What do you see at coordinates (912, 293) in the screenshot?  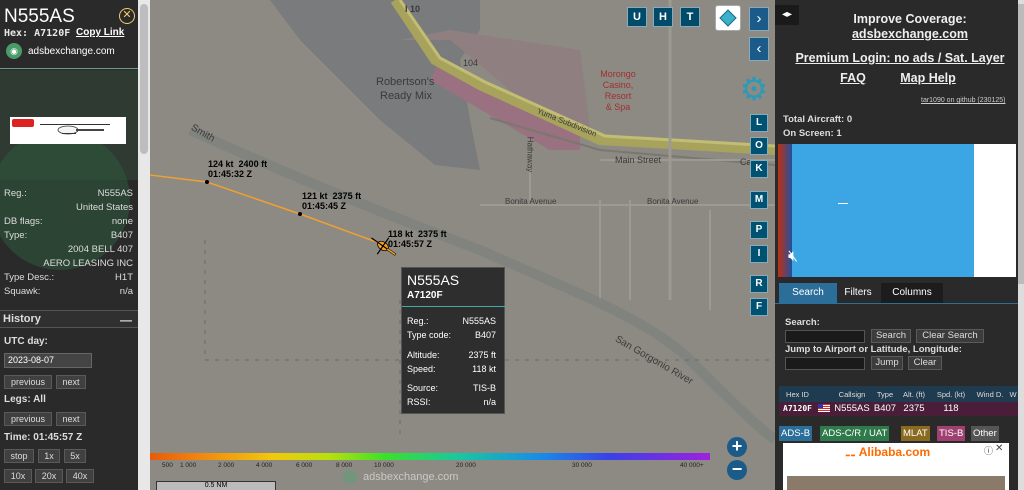 I see `tab-columns: Columns` at bounding box center [912, 293].